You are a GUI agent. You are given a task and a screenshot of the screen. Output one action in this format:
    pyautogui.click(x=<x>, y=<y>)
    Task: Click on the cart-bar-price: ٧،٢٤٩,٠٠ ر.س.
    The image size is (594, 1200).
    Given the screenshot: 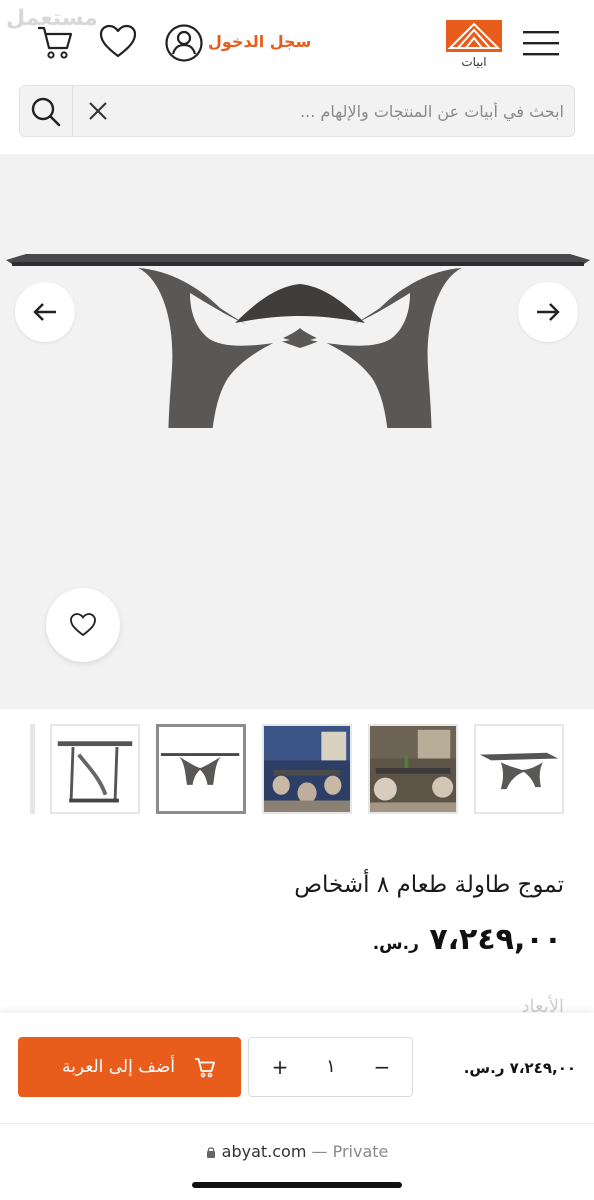 What is the action you would take?
    pyautogui.click(x=519, y=1068)
    